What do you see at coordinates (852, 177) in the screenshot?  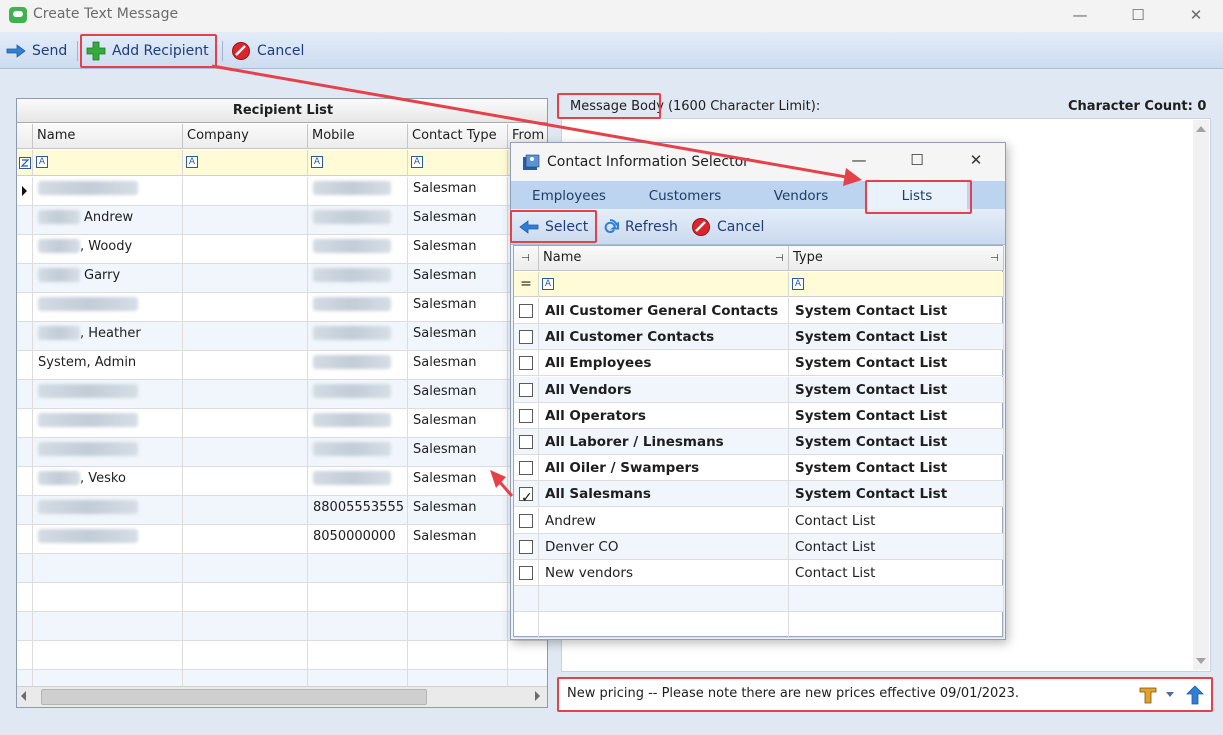 I see `arrowhead-icon` at bounding box center [852, 177].